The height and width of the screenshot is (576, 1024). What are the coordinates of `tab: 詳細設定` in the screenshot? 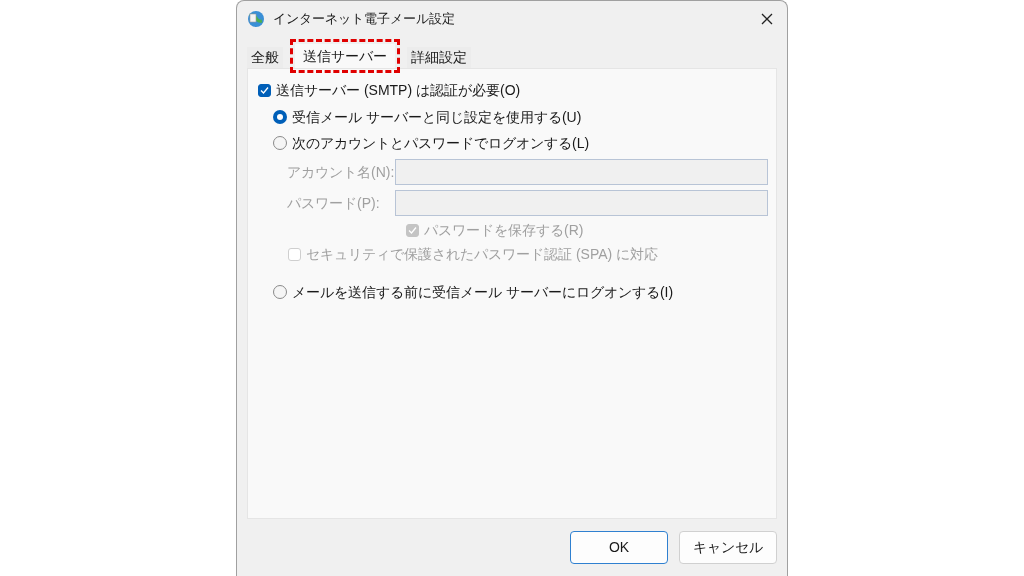 It's located at (439, 57).